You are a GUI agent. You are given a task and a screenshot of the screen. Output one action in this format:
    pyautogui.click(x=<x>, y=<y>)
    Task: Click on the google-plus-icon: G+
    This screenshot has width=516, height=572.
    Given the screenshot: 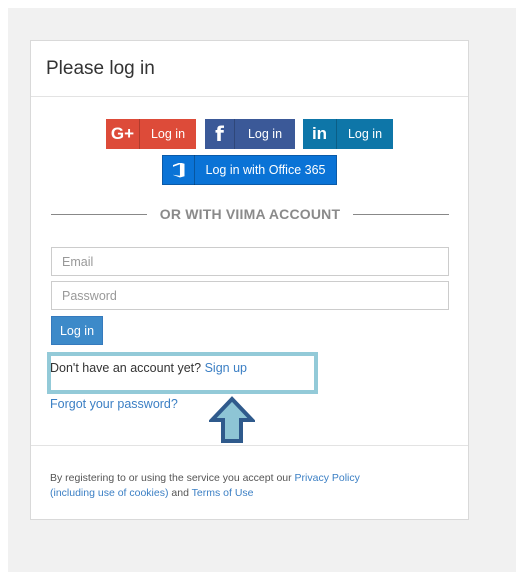 What is the action you would take?
    pyautogui.click(x=123, y=134)
    